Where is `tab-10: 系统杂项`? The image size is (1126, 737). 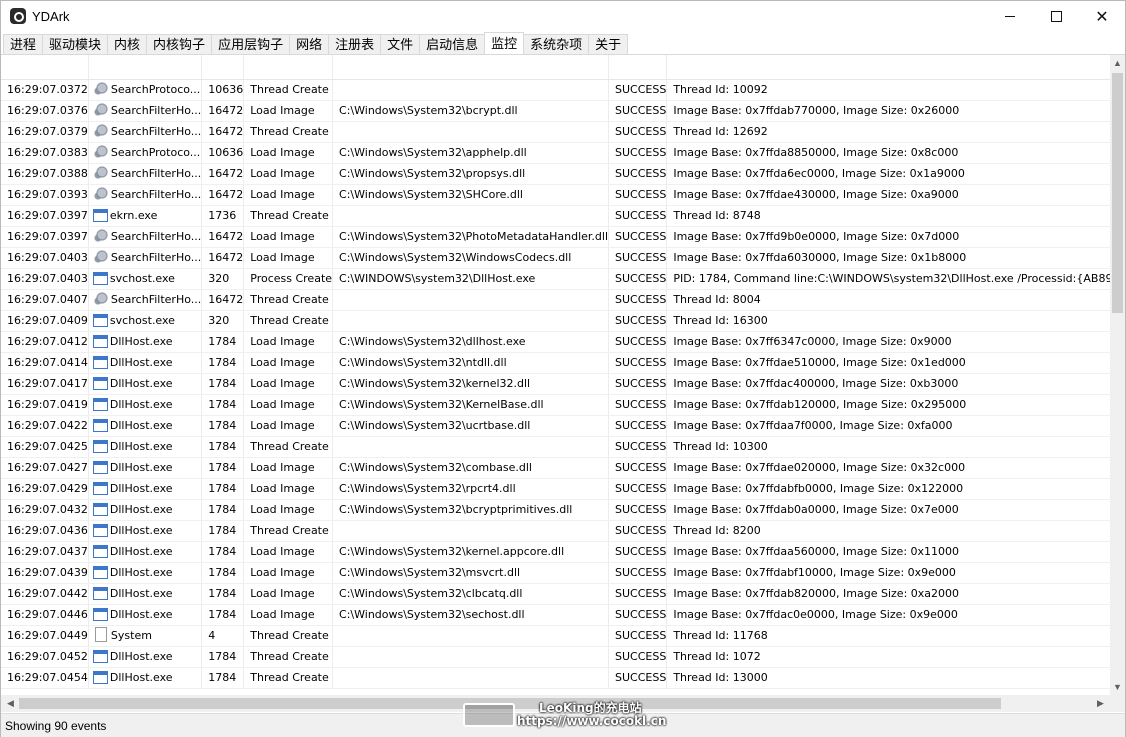
tab-10: 系统杂项 is located at coordinates (556, 44).